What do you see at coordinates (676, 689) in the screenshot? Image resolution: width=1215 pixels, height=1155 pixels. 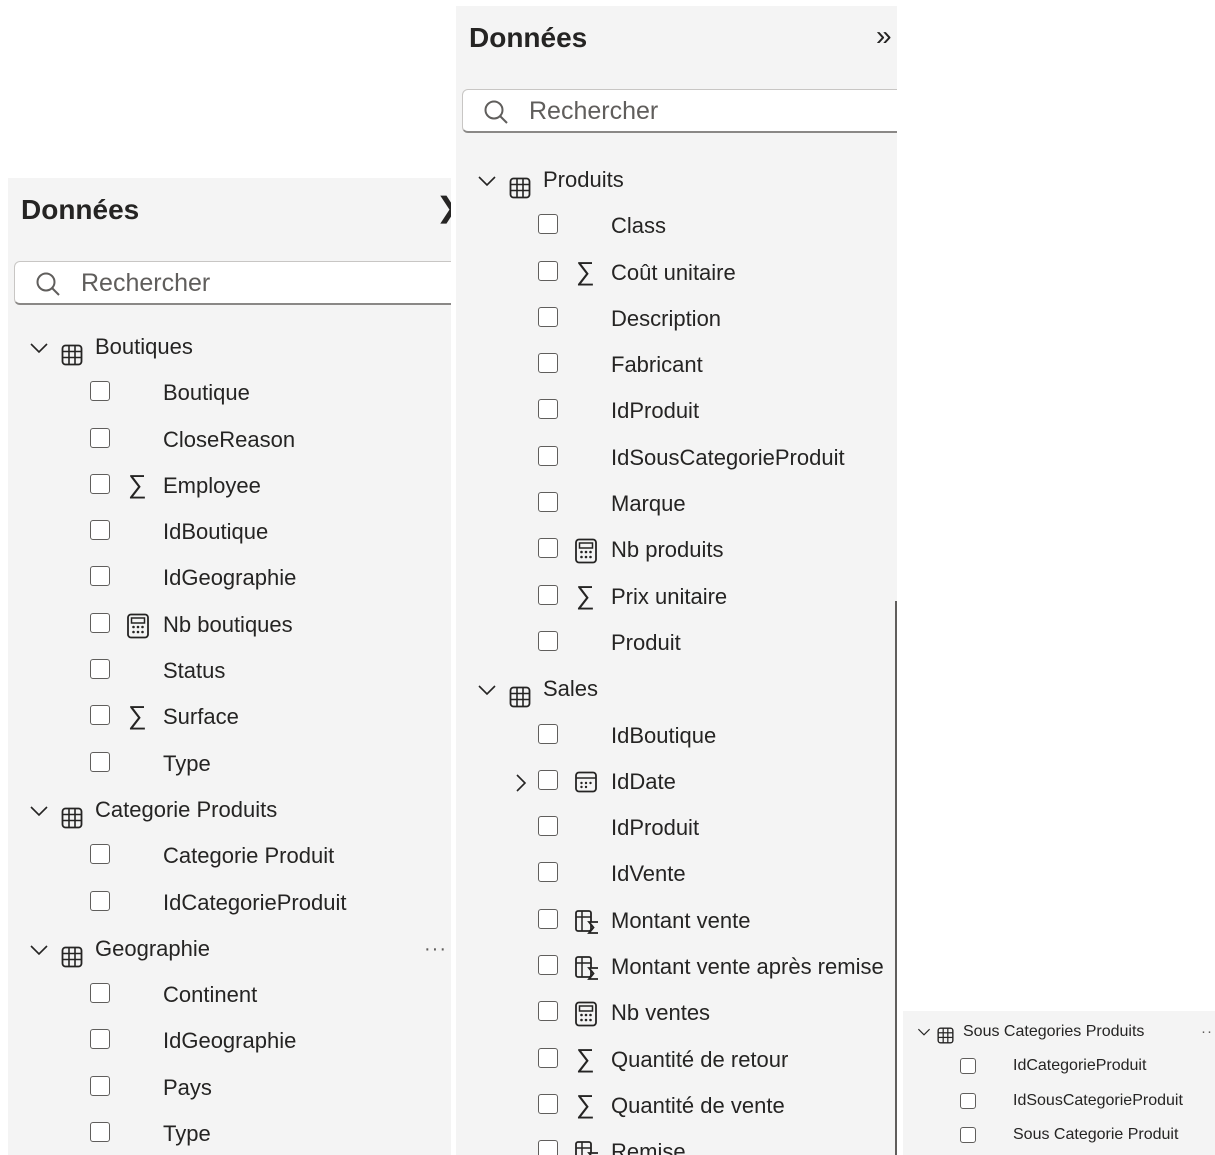 I see `table-node: Sales` at bounding box center [676, 689].